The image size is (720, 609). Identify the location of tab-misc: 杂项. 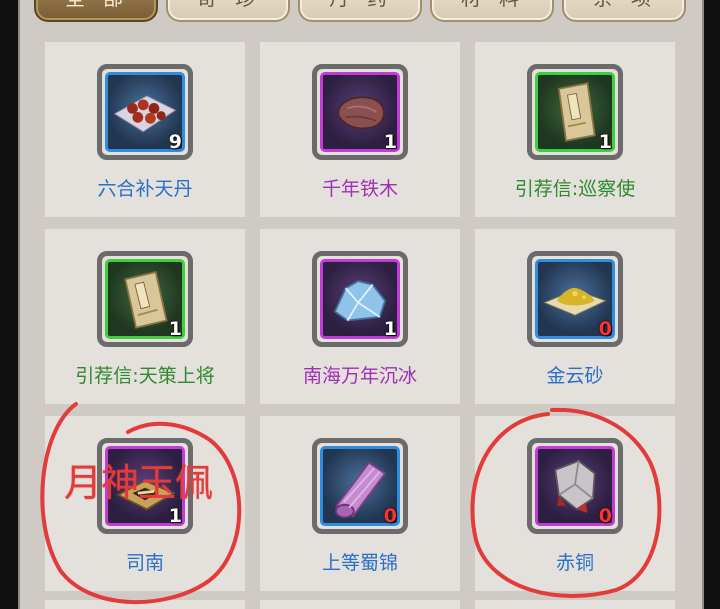
(624, 11).